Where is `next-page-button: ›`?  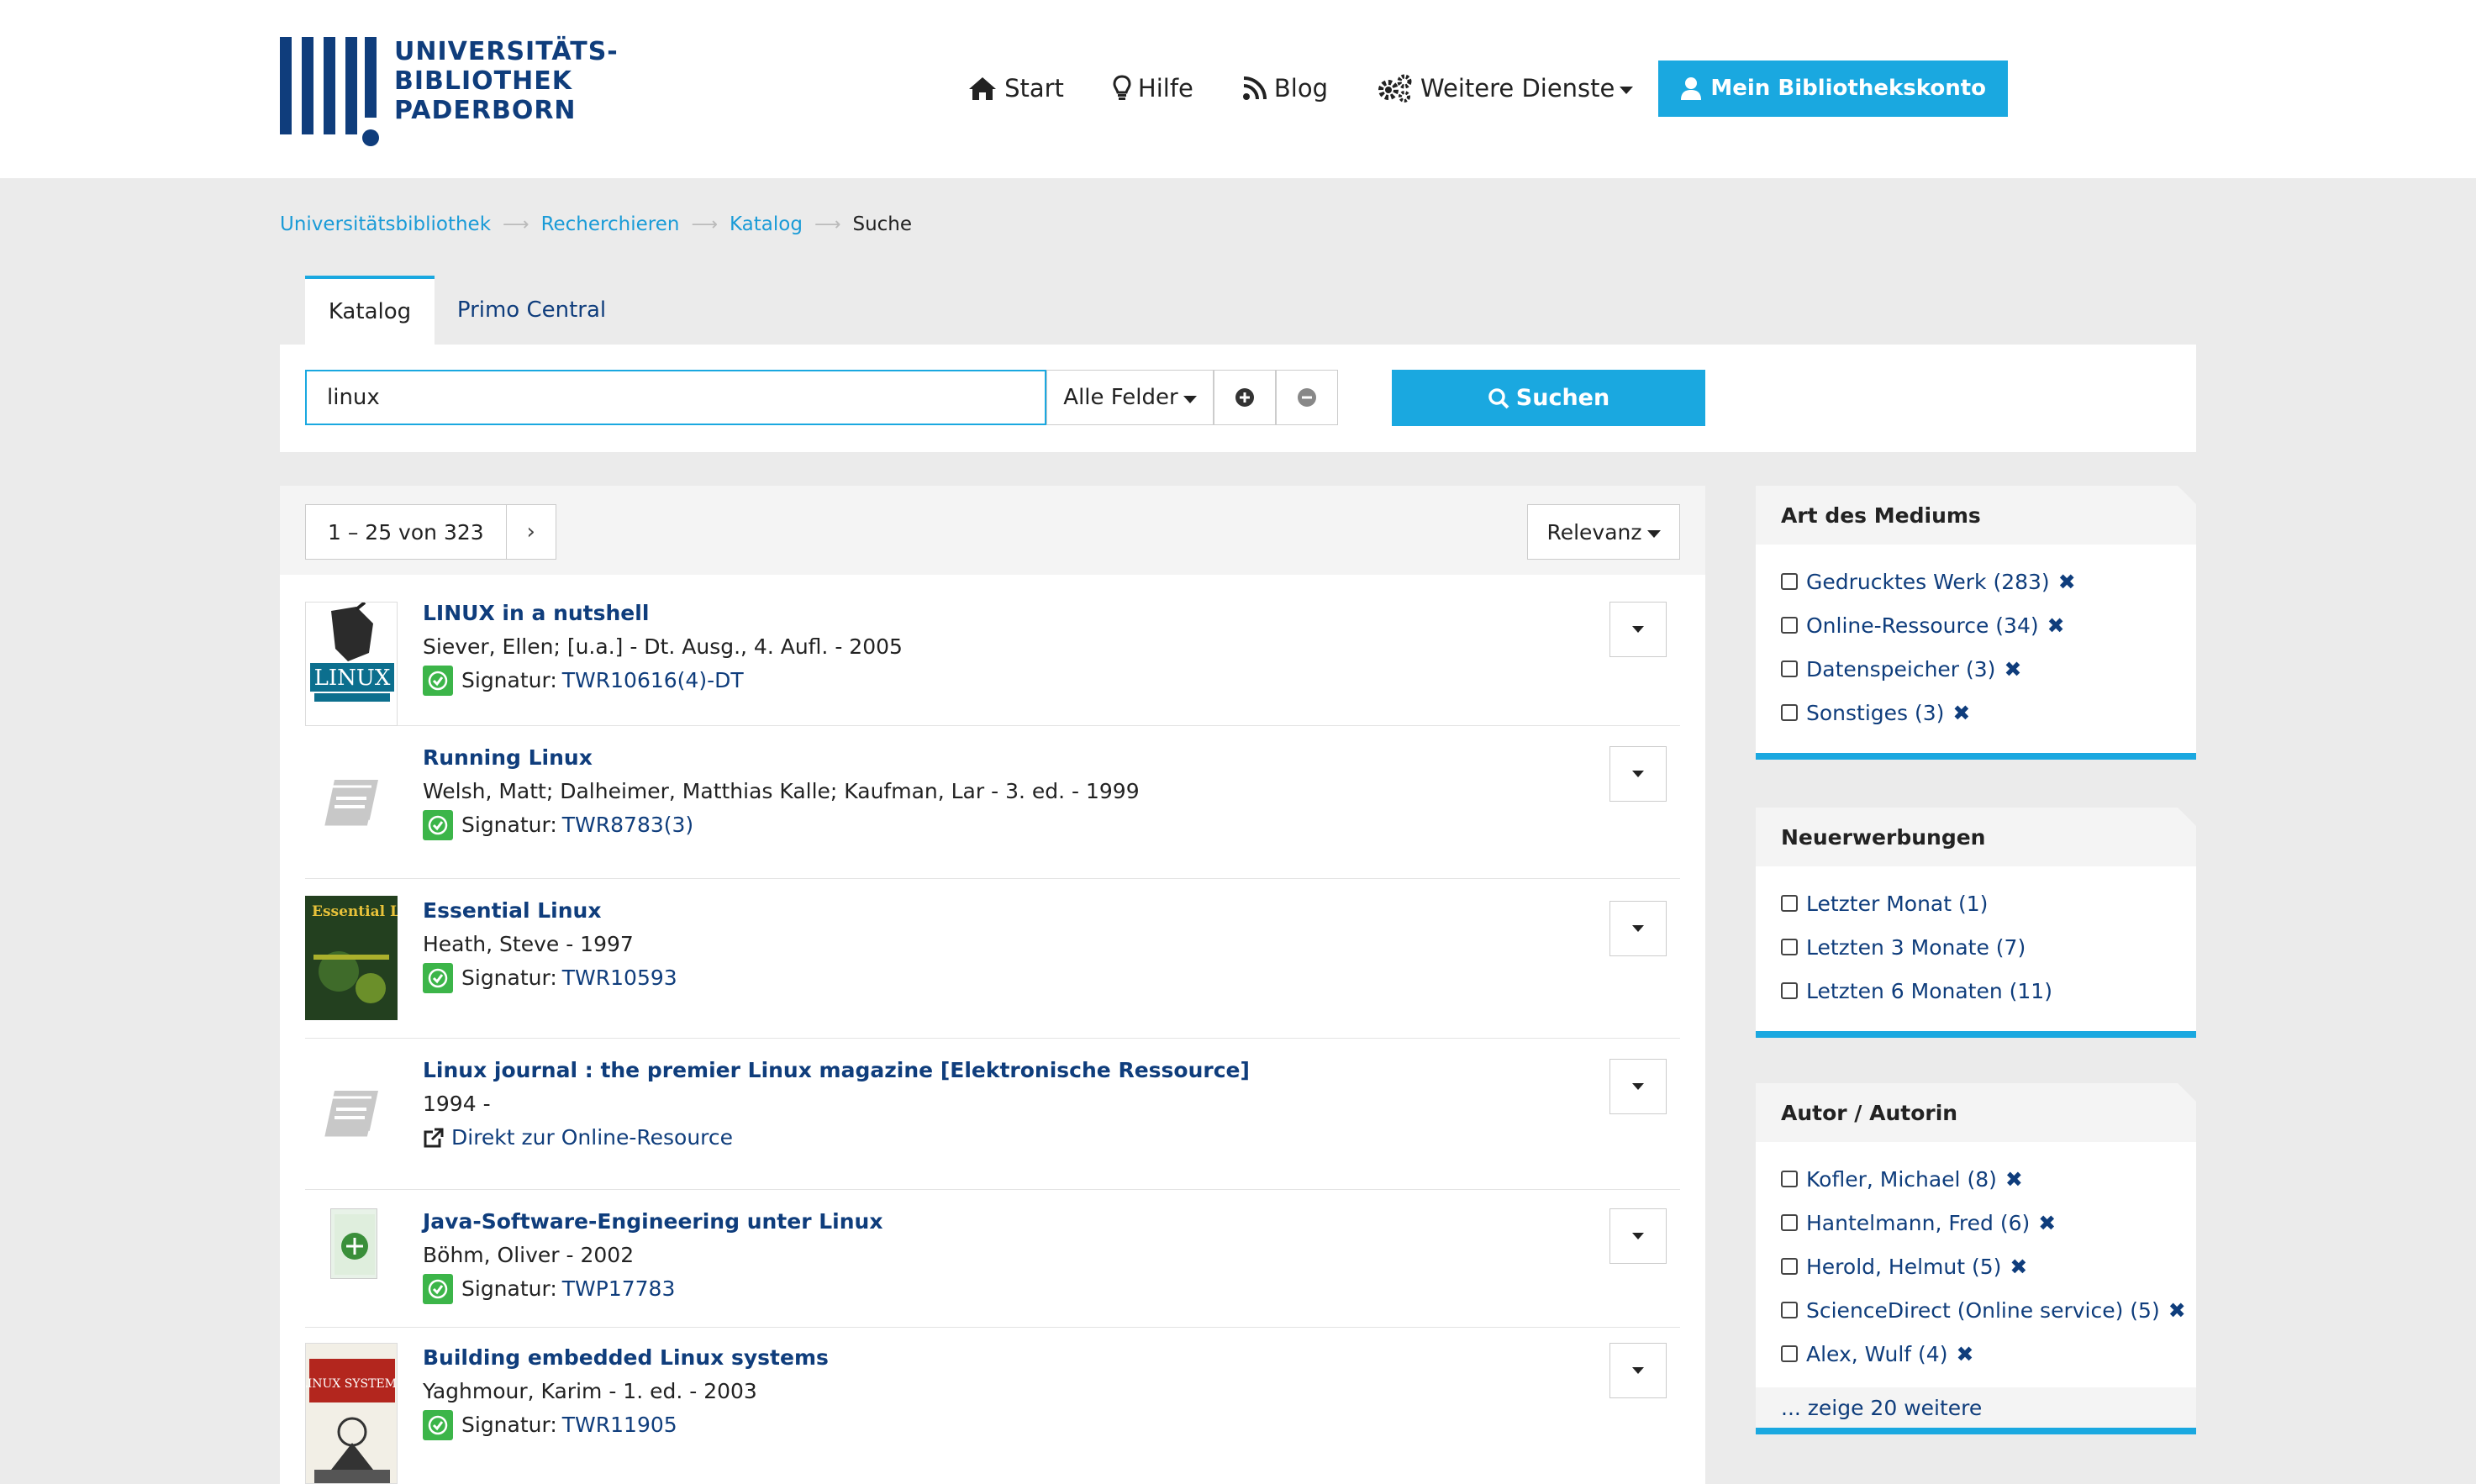
next-page-button: › is located at coordinates (531, 532).